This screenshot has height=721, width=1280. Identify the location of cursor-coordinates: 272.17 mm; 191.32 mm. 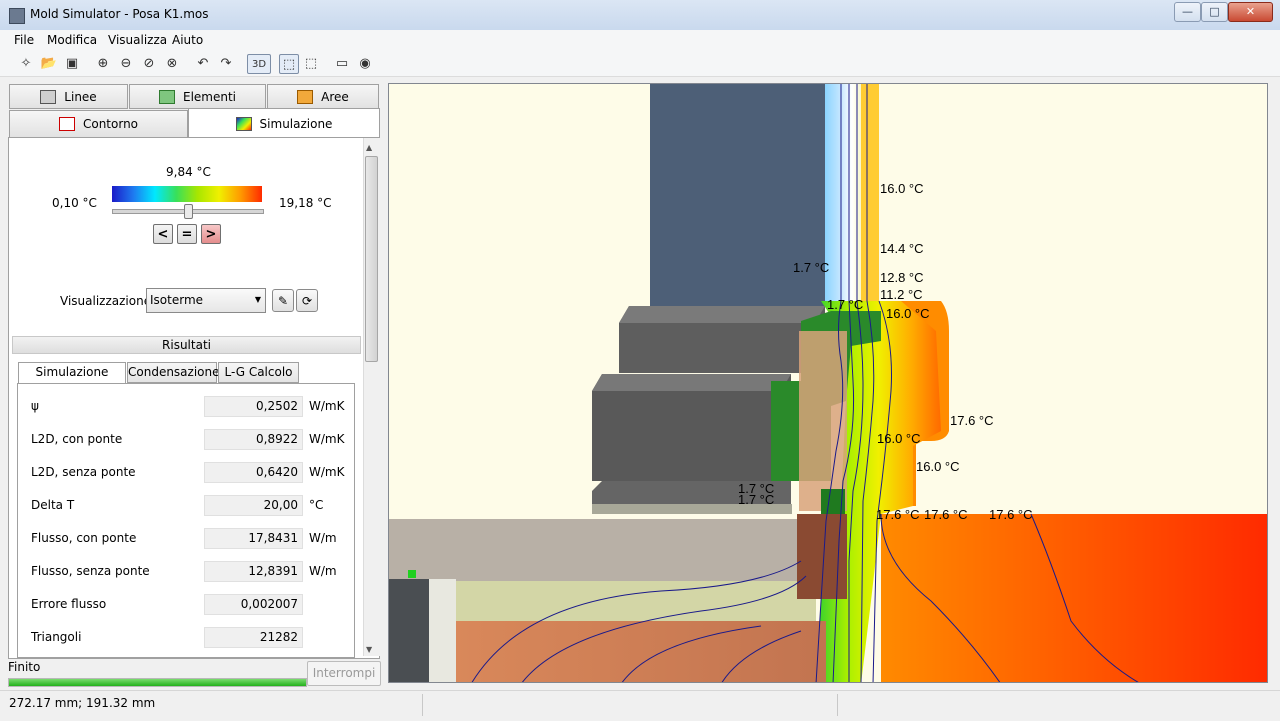
(82, 703).